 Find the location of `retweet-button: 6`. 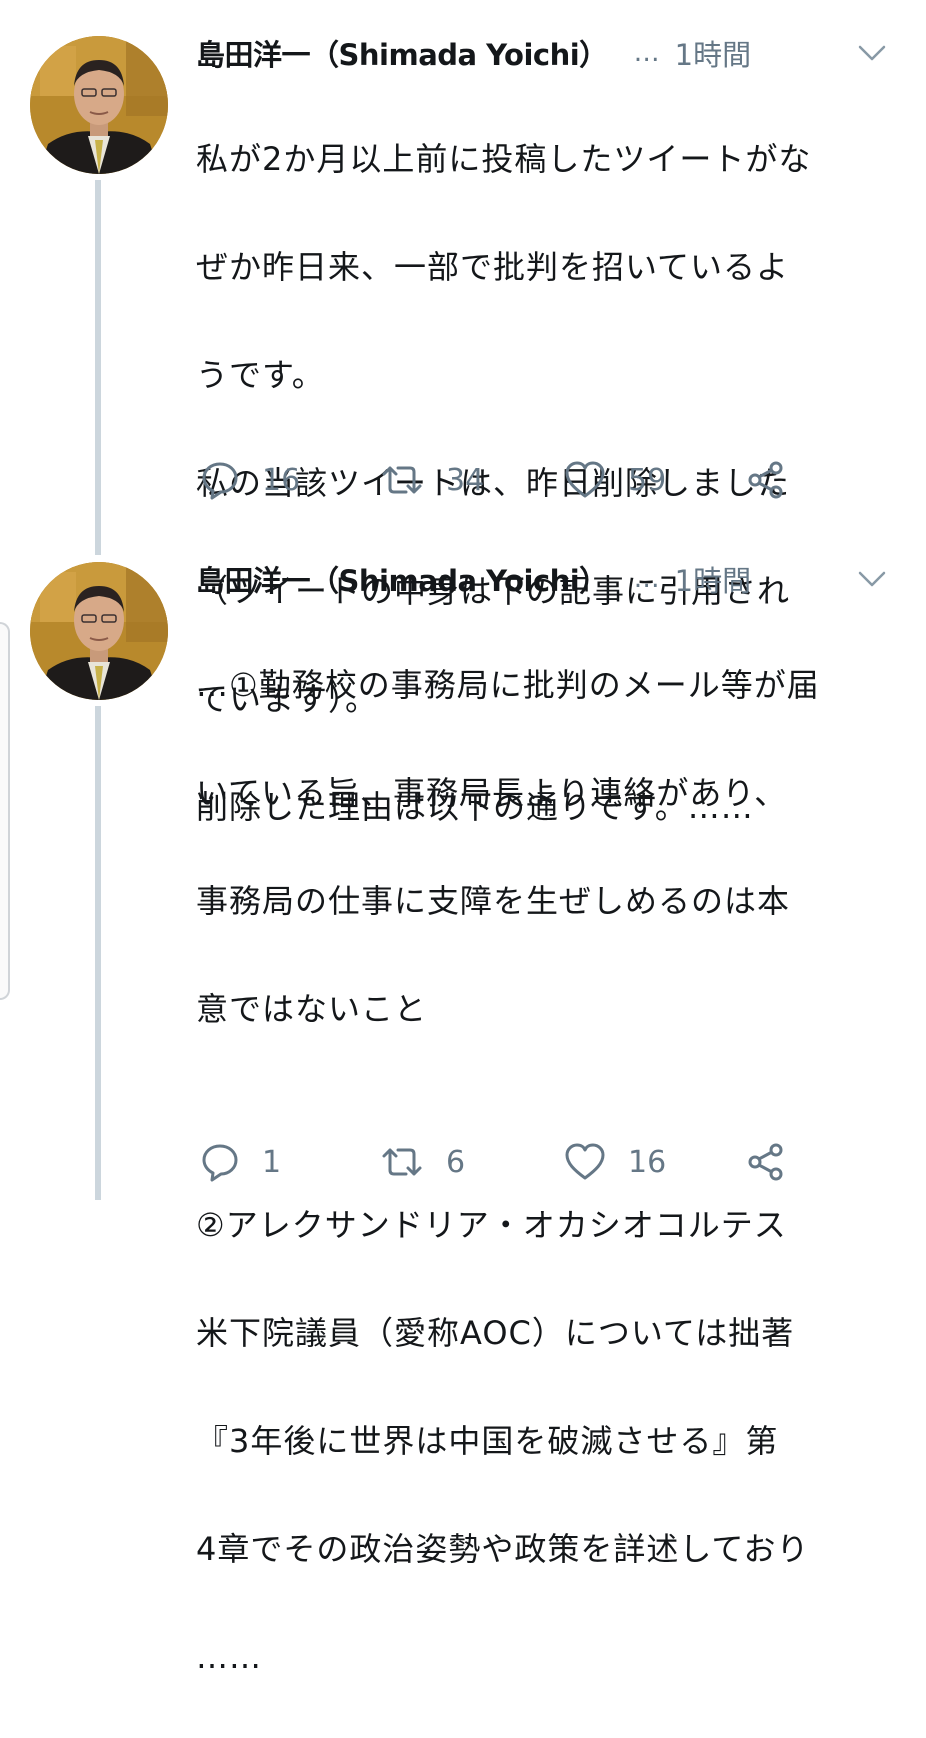

retweet-button: 6 is located at coordinates (422, 1162).